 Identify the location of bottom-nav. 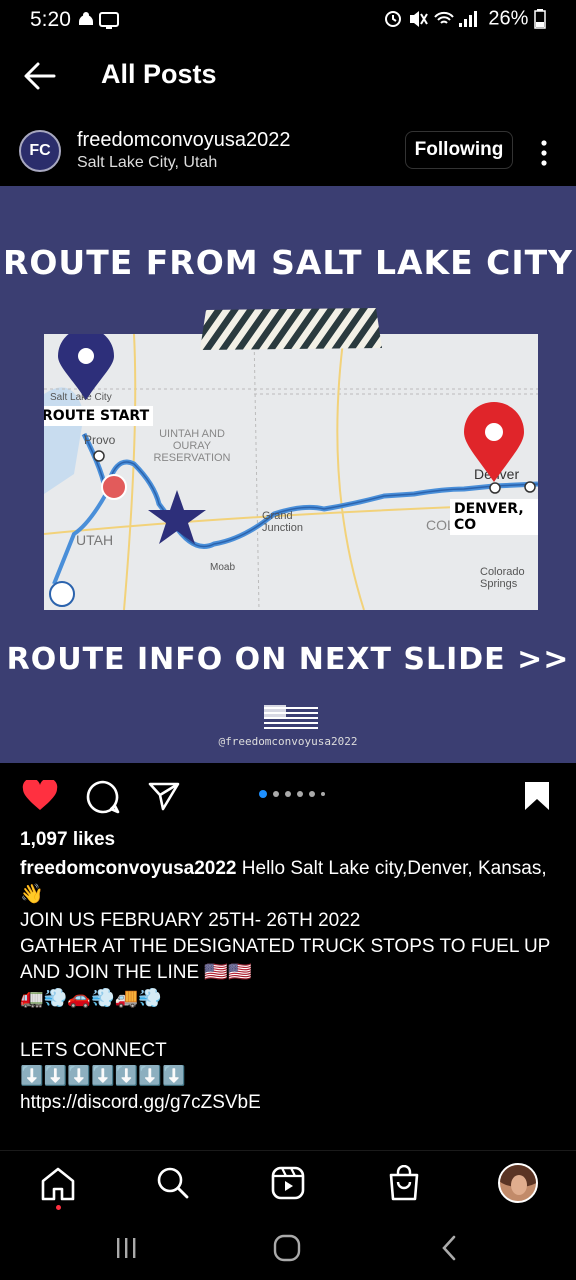
(288, 1186).